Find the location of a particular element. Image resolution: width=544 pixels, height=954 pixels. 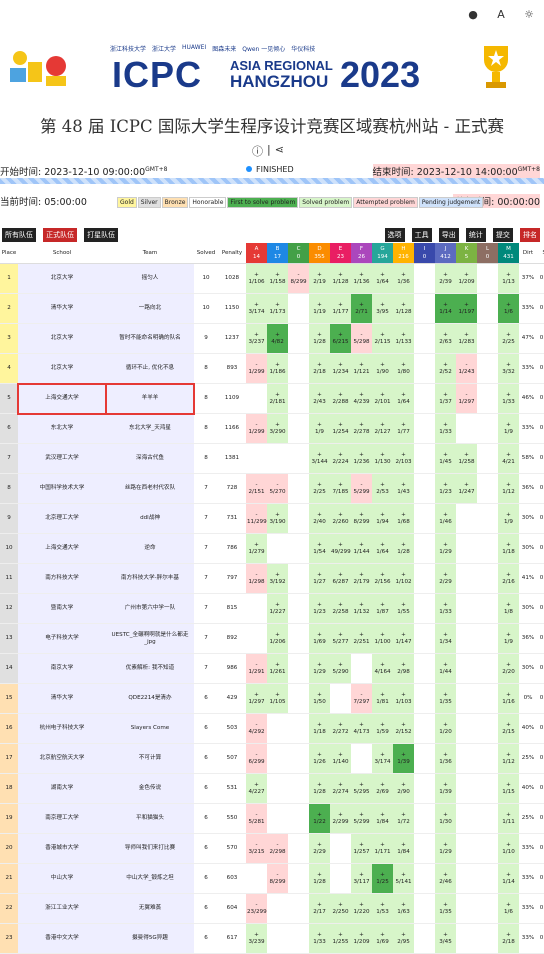

problem-result-cell: +2/156 is located at coordinates (382, 578).